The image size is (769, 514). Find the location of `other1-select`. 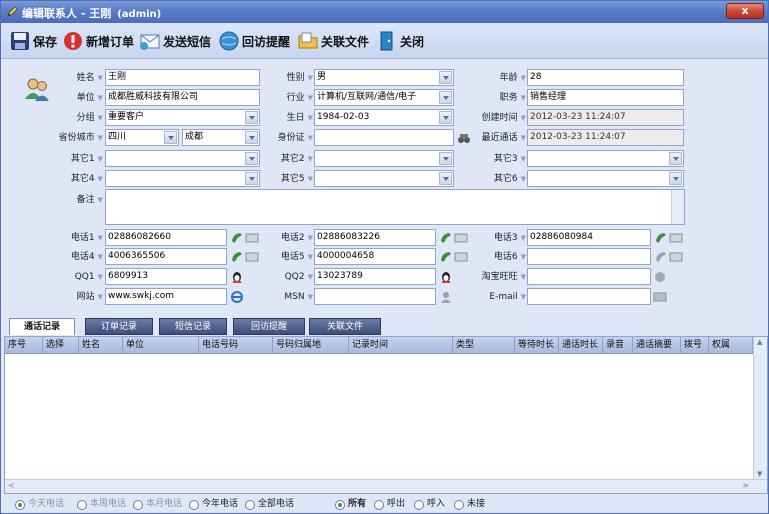

other1-select is located at coordinates (182, 158).